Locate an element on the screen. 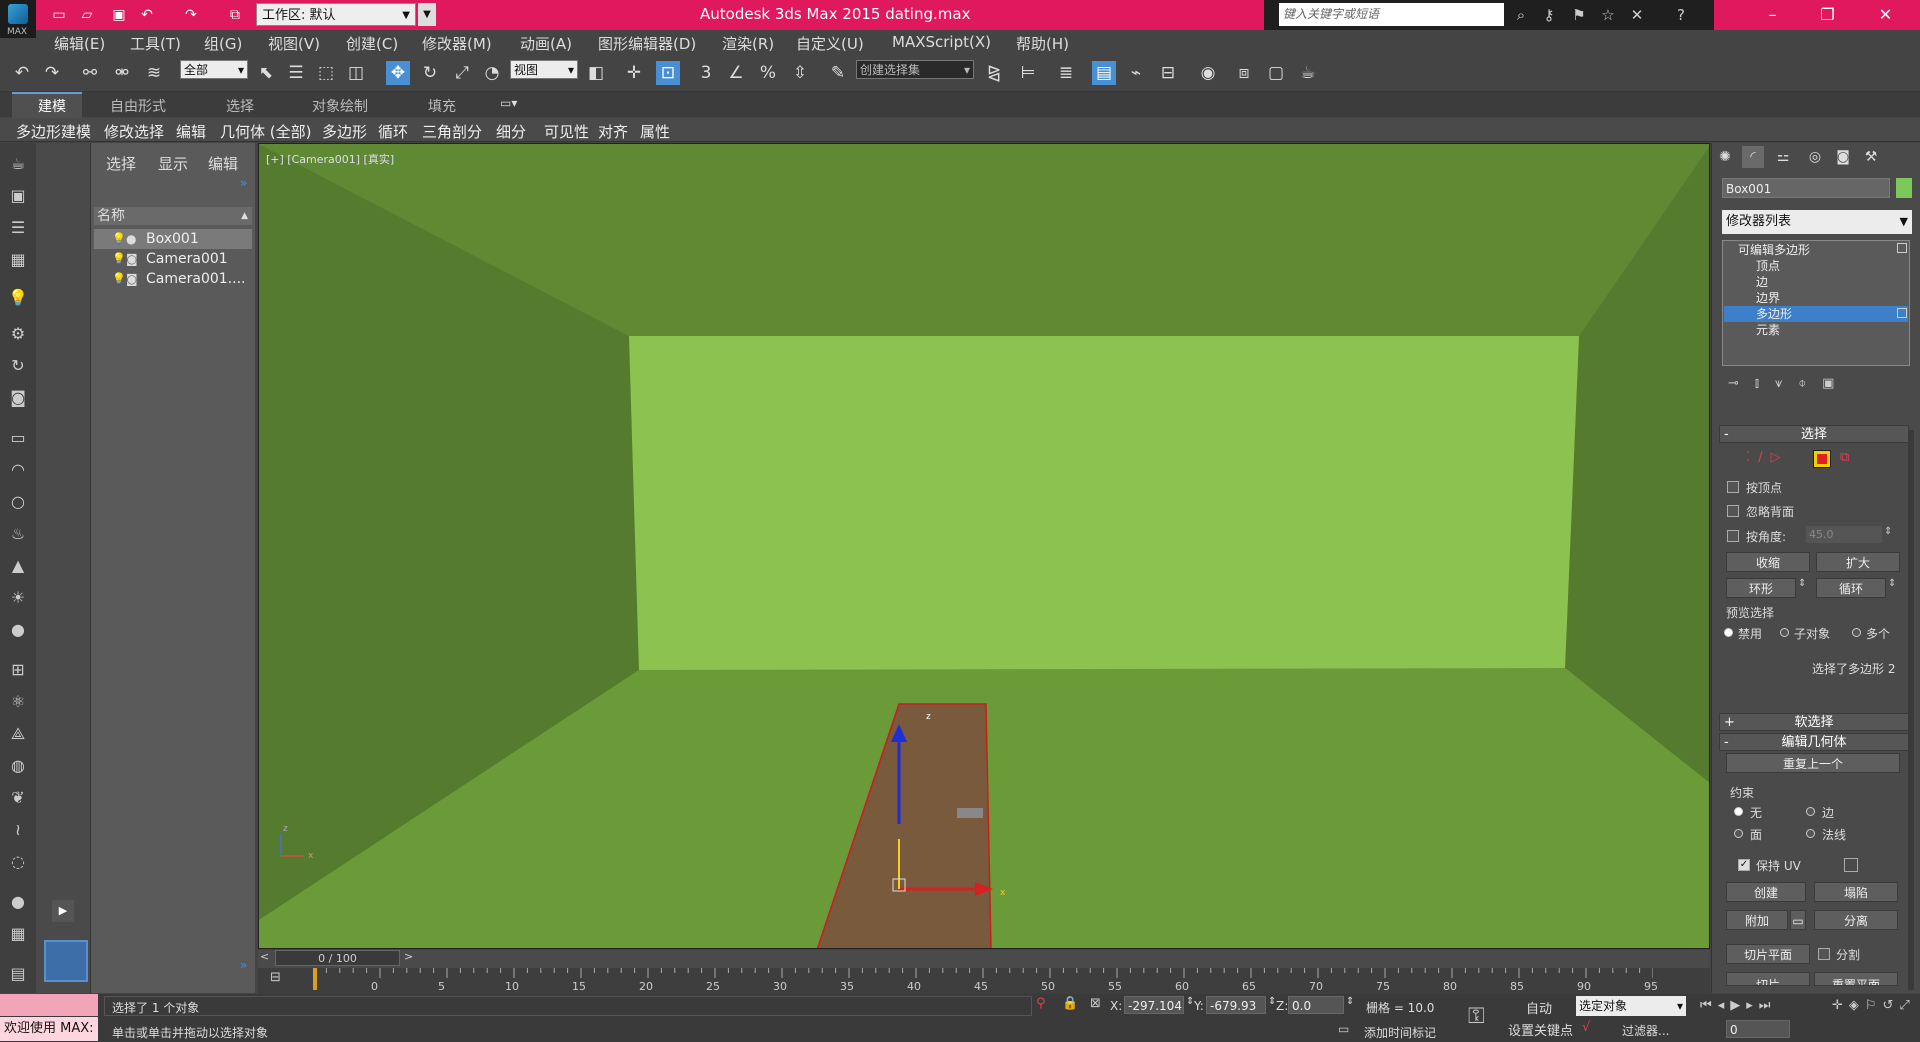 The width and height of the screenshot is (1920, 1042). ribbon-panel: 对齐 is located at coordinates (613, 131).